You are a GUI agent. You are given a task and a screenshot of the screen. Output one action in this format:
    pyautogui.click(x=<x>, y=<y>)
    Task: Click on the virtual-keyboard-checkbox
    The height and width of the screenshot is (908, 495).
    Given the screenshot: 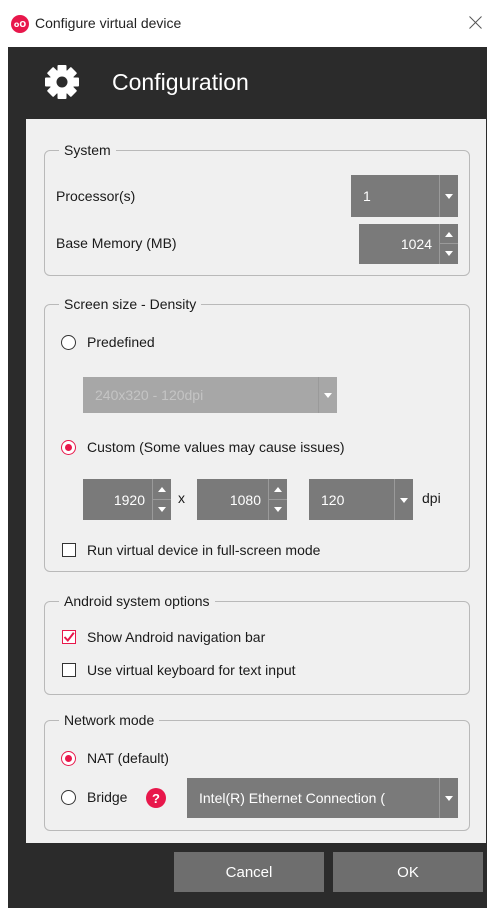 What is the action you would take?
    pyautogui.click(x=69, y=670)
    